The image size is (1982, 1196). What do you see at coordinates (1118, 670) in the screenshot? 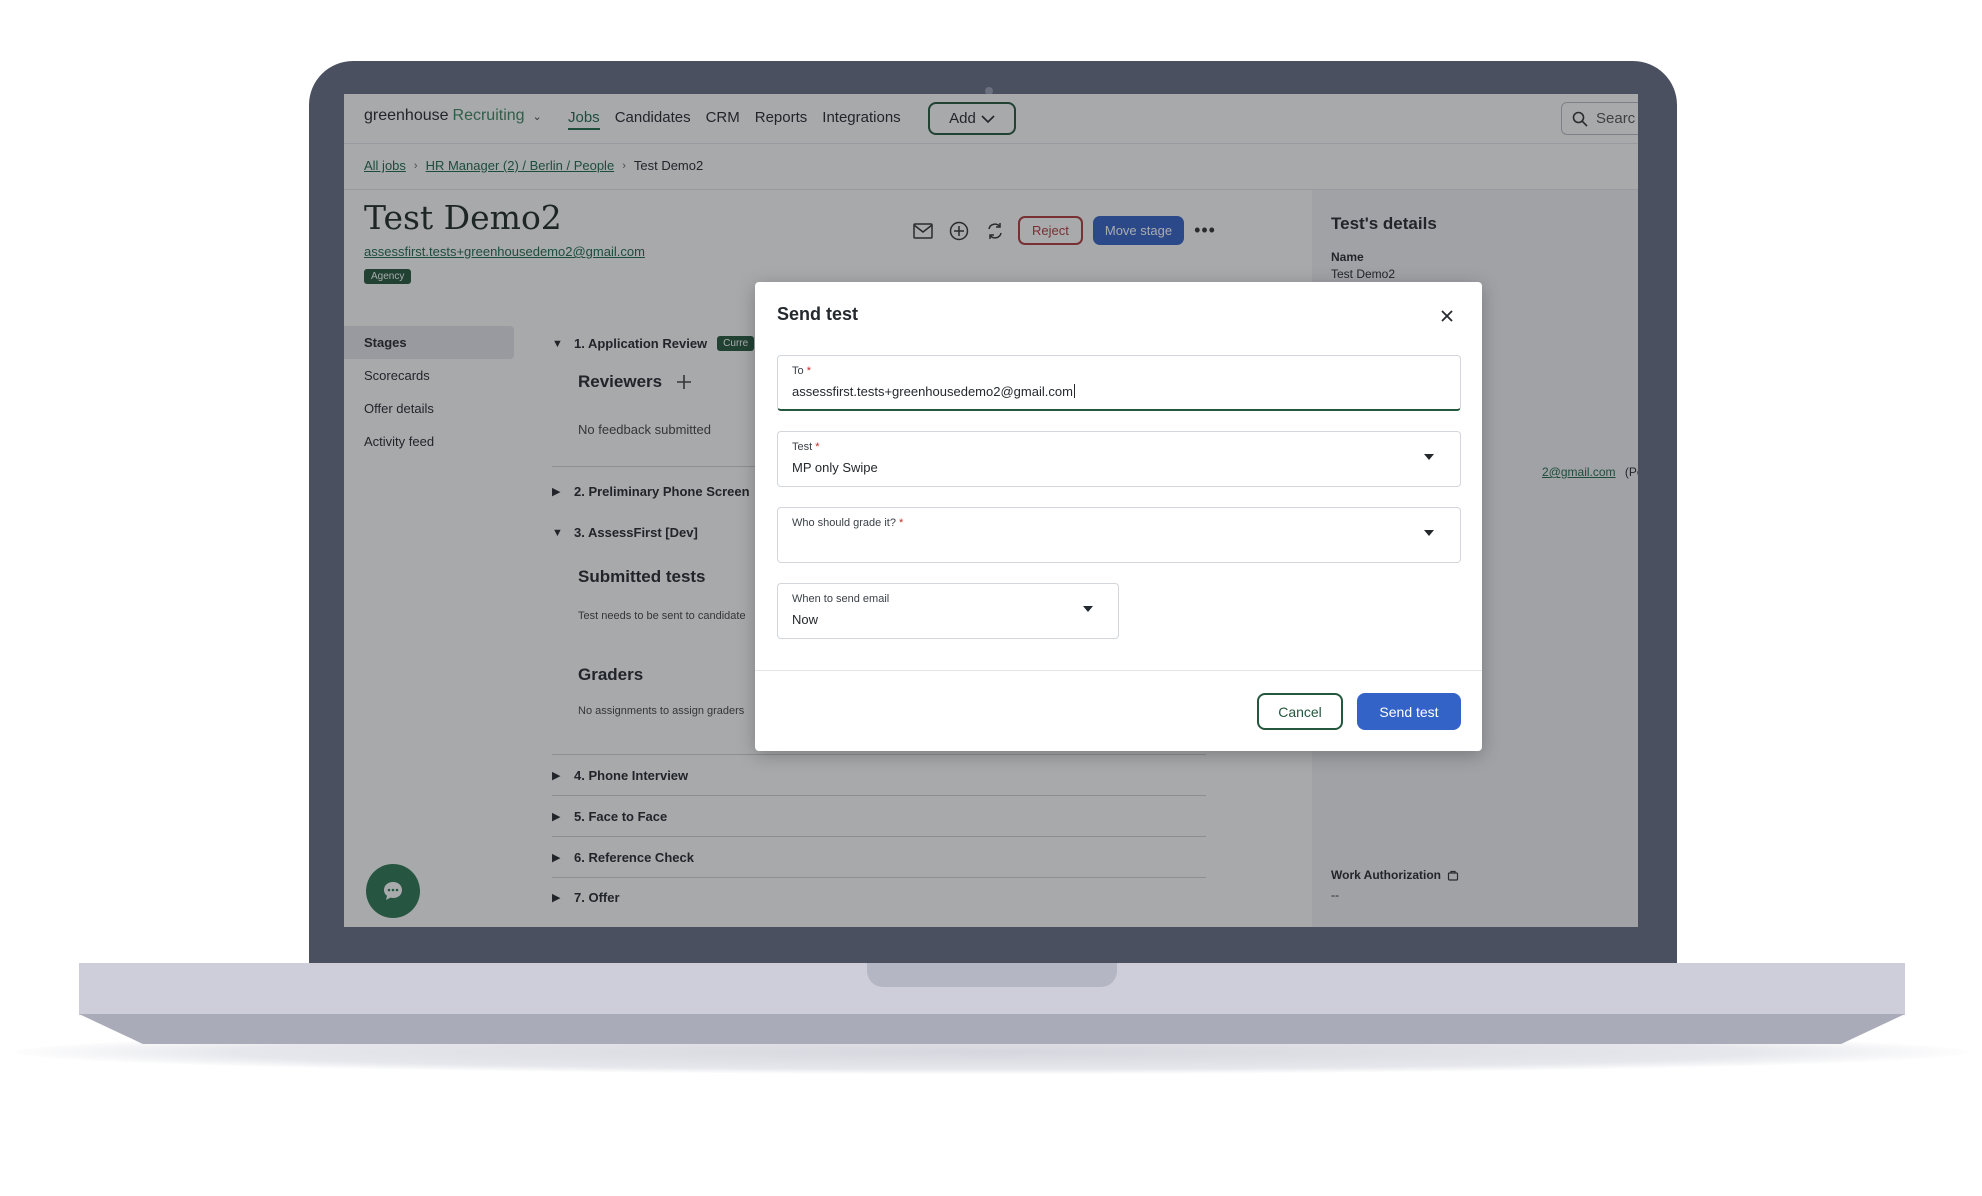
I see `divider` at bounding box center [1118, 670].